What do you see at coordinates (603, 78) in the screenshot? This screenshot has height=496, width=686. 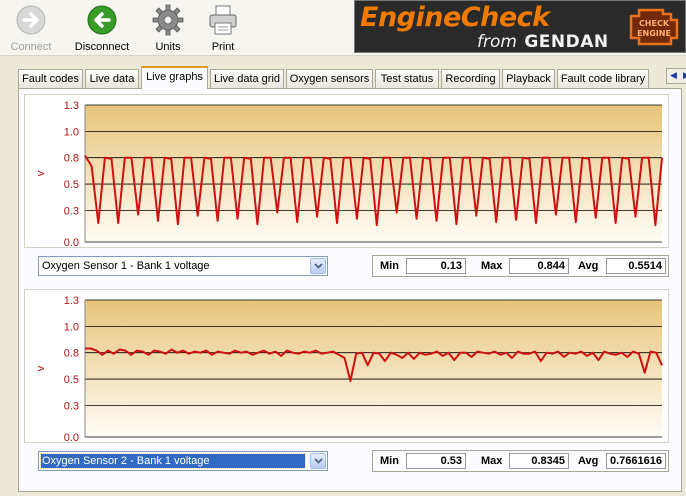 I see `tab-fault-code-library: Fault code library` at bounding box center [603, 78].